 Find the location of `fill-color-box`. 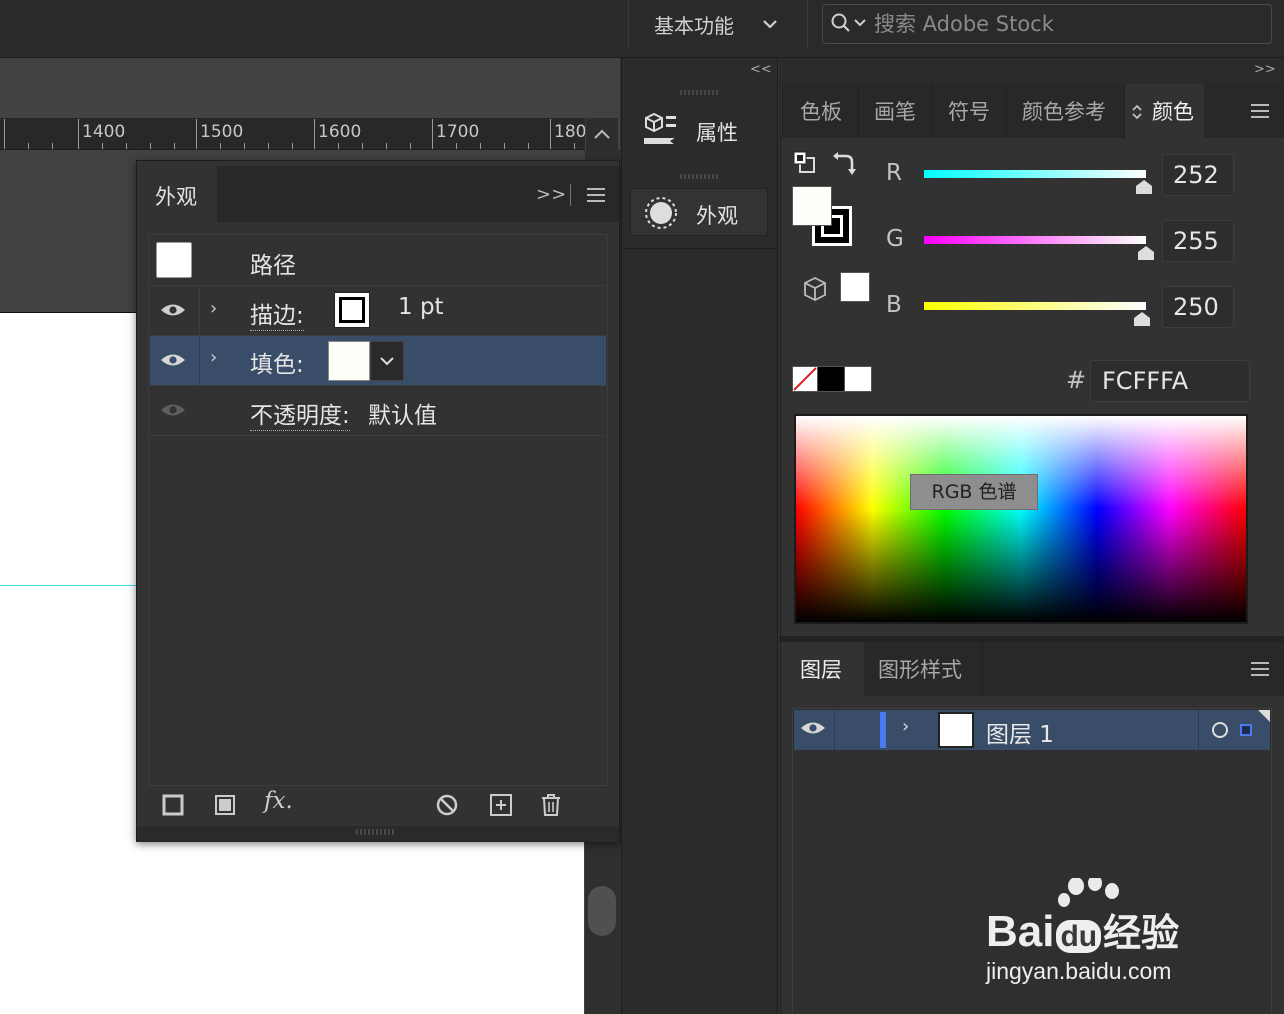

fill-color-box is located at coordinates (812, 206).